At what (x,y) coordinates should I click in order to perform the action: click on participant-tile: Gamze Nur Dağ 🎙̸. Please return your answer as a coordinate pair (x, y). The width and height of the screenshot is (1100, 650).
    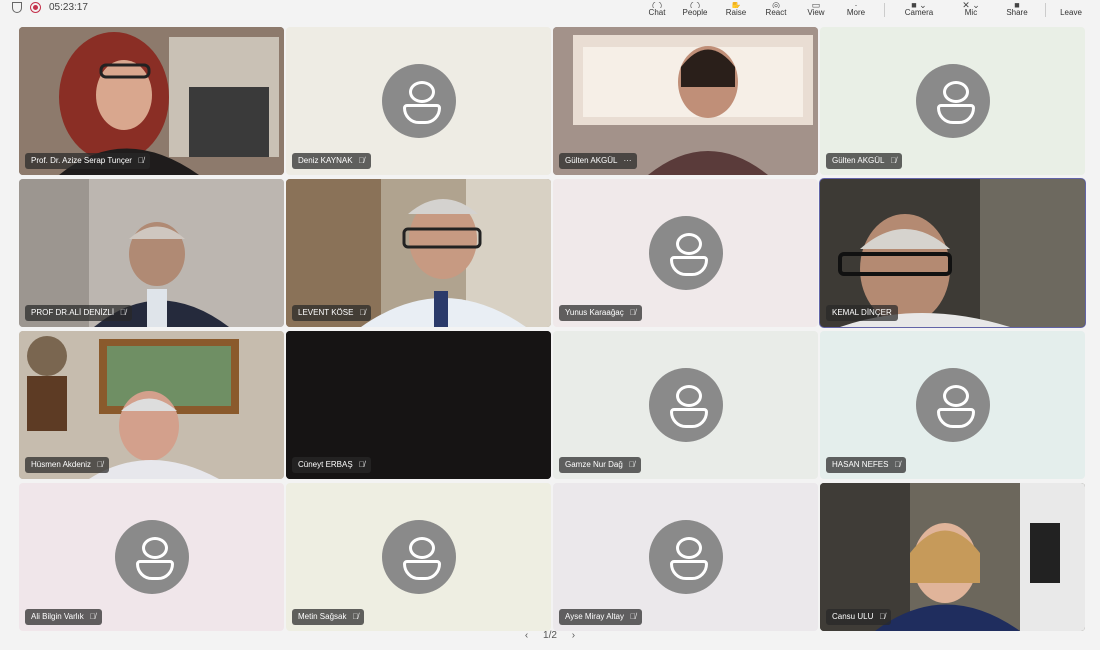
    Looking at the image, I should click on (685, 405).